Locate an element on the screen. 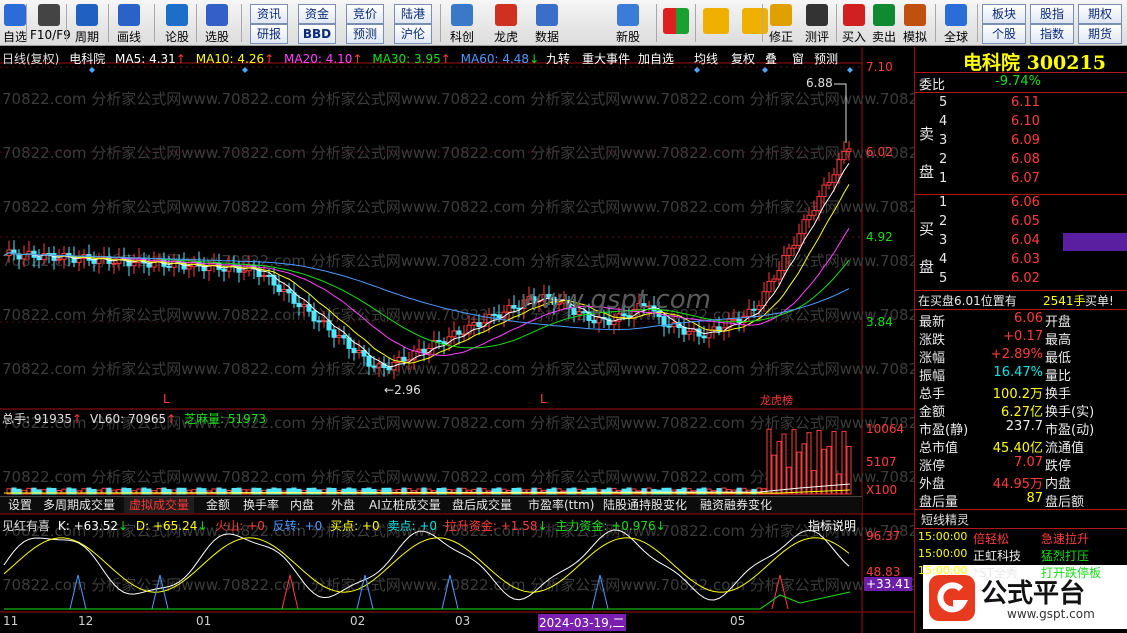  toolbar-shanghai-london-button: 沪伦 is located at coordinates (413, 34).